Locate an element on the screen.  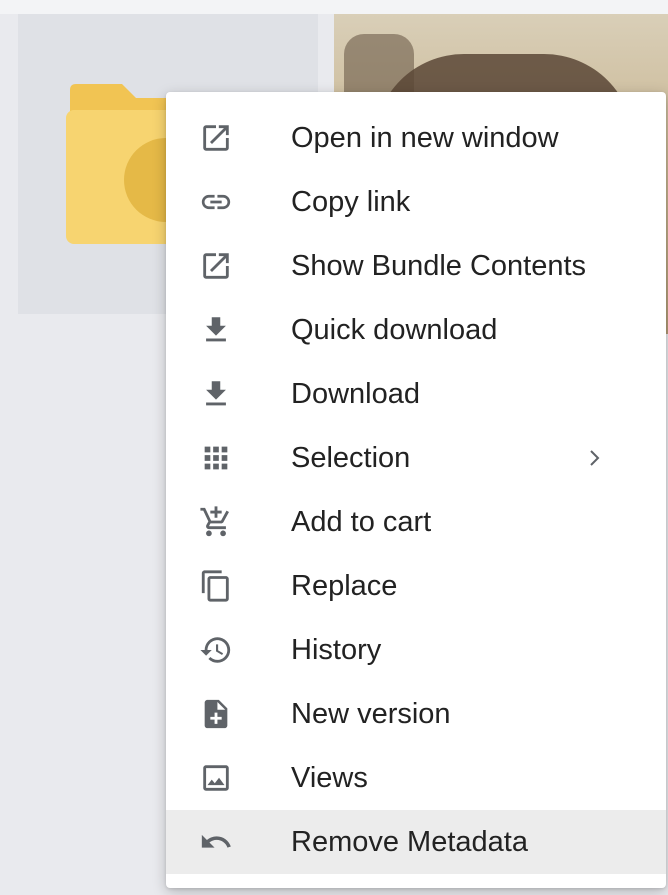
menu-item-label: Views is located at coordinates (329, 777).